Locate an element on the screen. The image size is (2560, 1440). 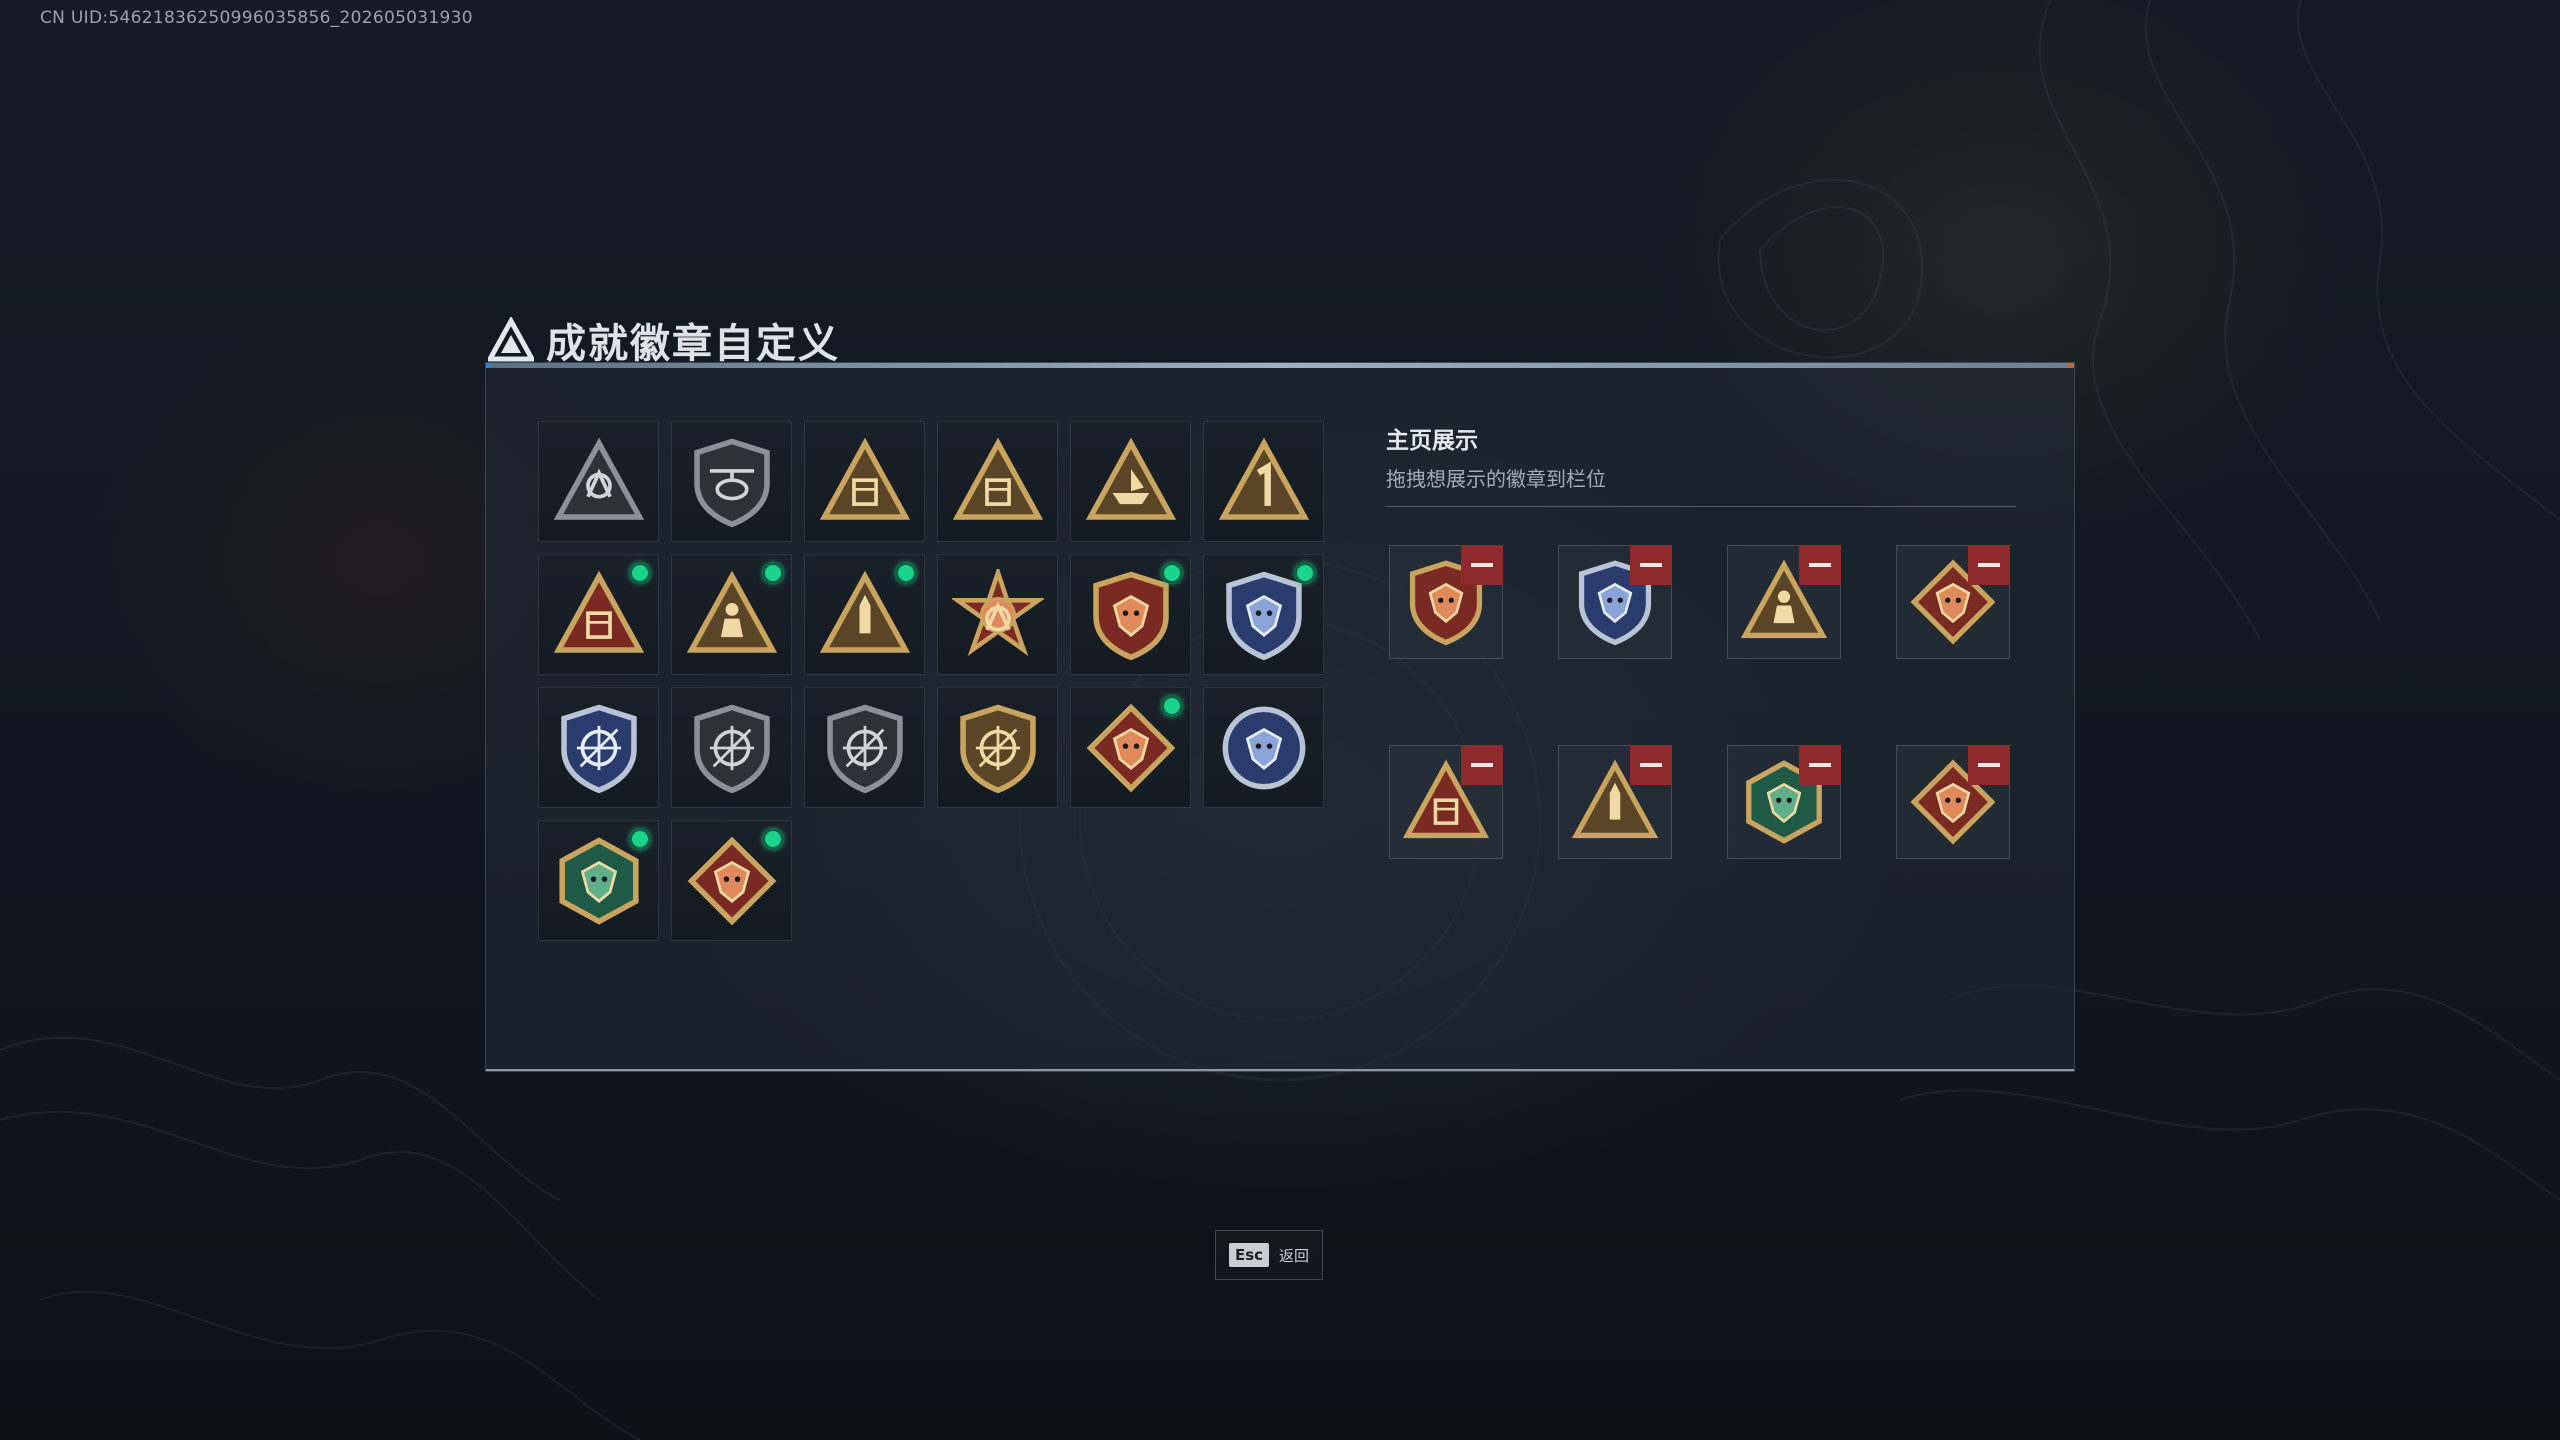
showcase-subtitle: 拖拽想展示的徽章到栏位 is located at coordinates (1496, 479).